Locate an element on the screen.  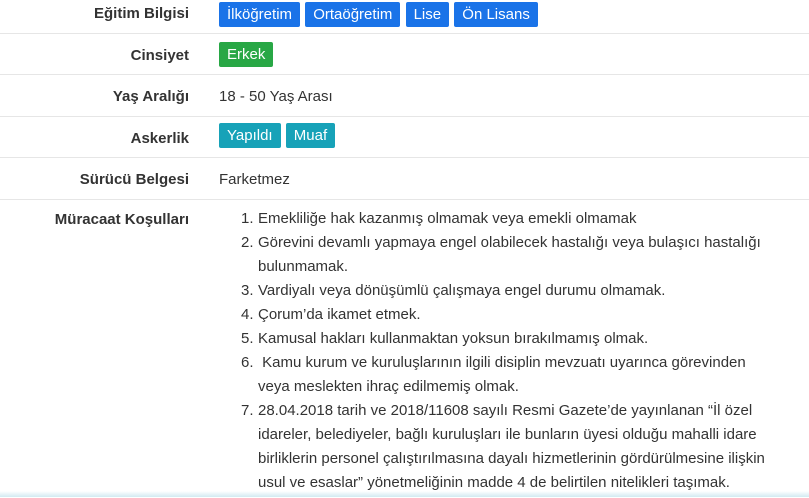
list-item-line: veya meslekten ihraç edilmemiş olmak. is located at coordinates (388, 386).